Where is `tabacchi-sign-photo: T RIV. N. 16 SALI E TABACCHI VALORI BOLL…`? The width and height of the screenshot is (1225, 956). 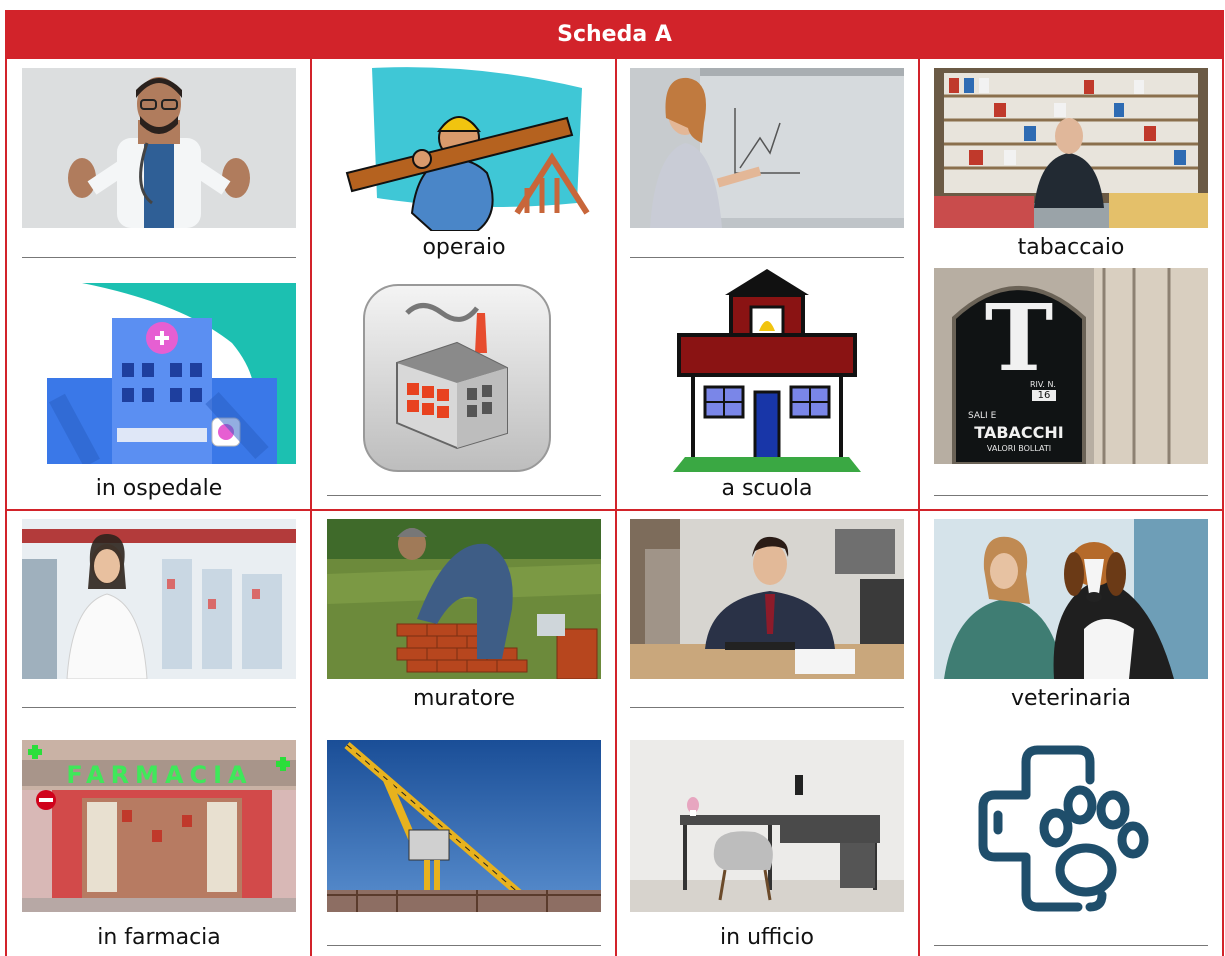
tabacchi-sign-photo: T RIV. N. 16 SALI E TABACCHI VALORI BOLL… is located at coordinates (1071, 366).